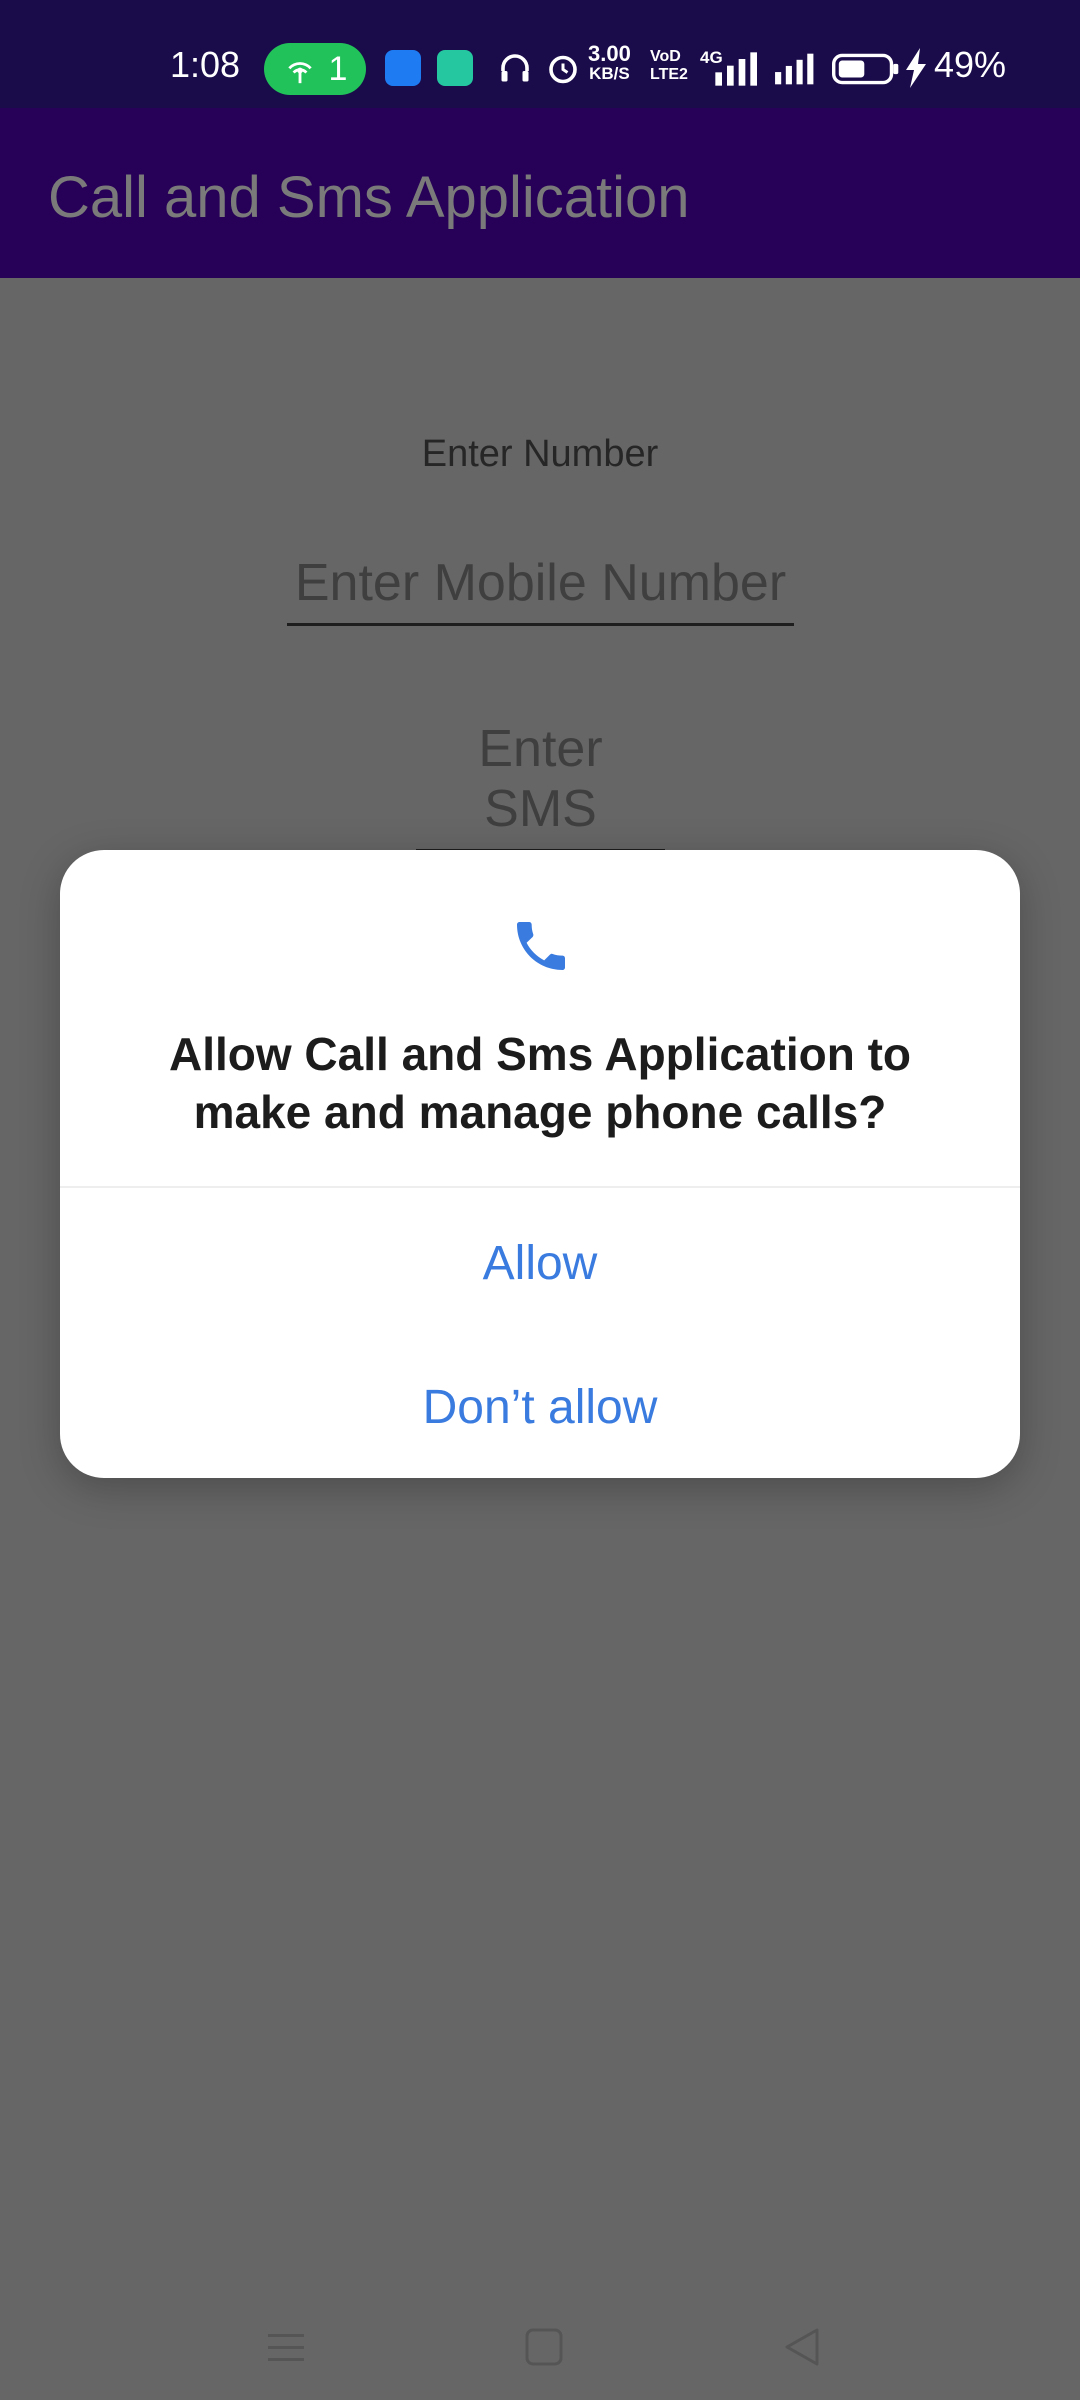 Image resolution: width=1080 pixels, height=2400 pixels. Describe the element at coordinates (315, 69) in the screenshot. I see `hotspot-indicator: 1` at that location.